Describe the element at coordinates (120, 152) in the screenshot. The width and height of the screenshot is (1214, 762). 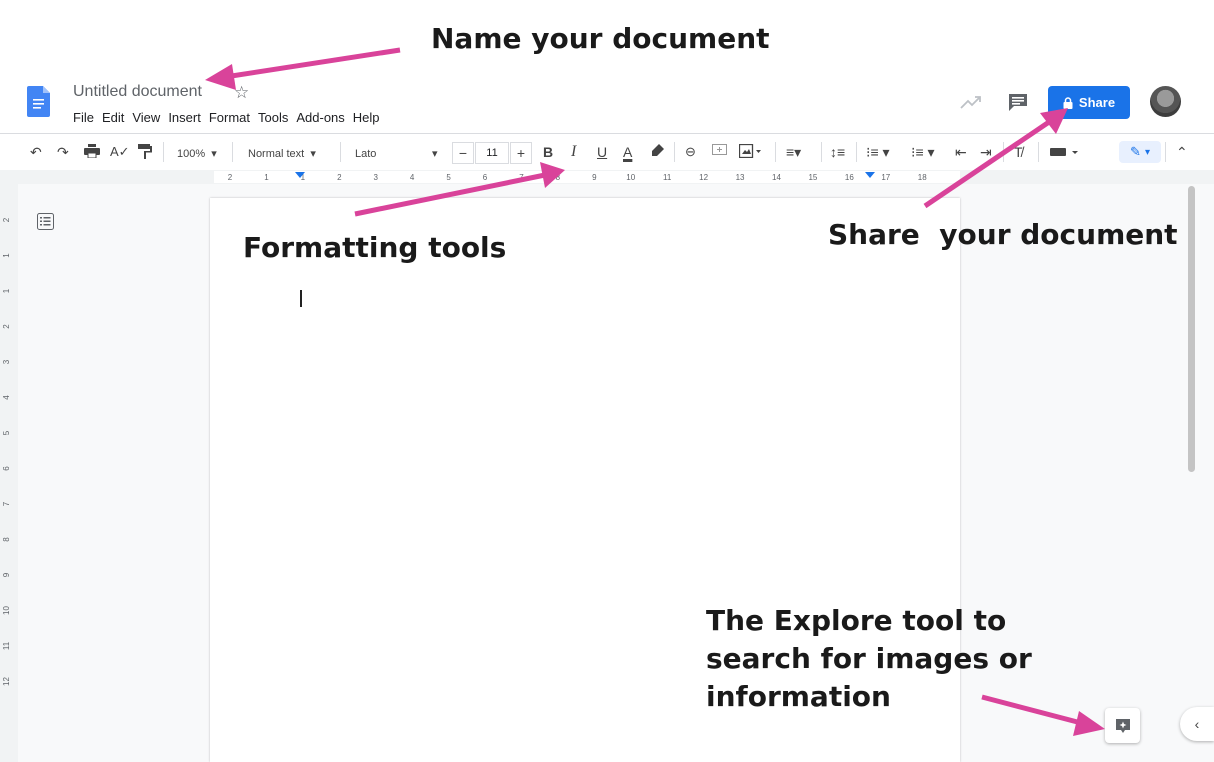
I see `spellcheck-icon: A✓` at that location.